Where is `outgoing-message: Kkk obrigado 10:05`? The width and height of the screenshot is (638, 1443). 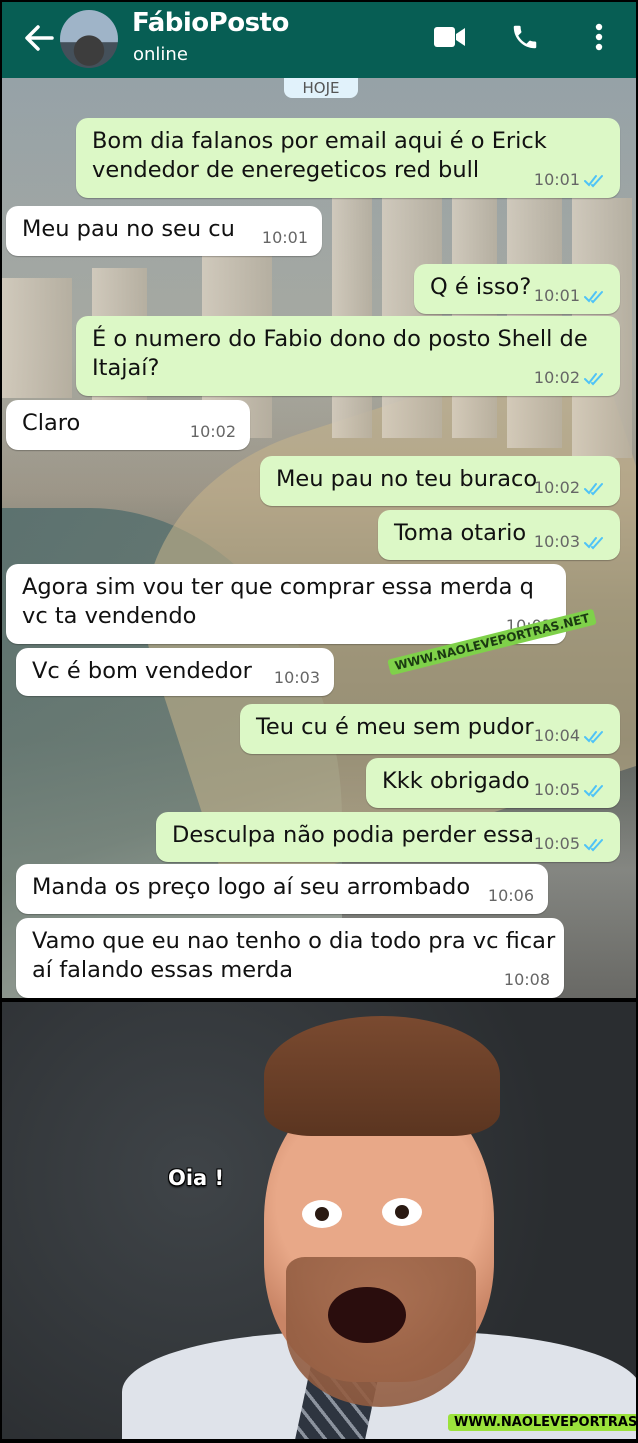 outgoing-message: Kkk obrigado 10:05 is located at coordinates (493, 783).